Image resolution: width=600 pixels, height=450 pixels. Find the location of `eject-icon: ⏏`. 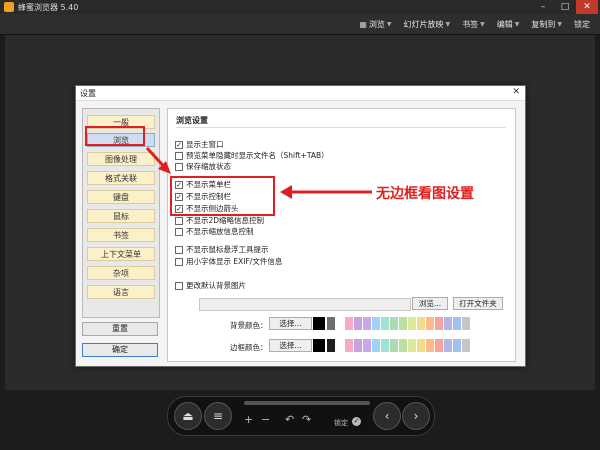

eject-icon: ⏏ is located at coordinates (188, 416).